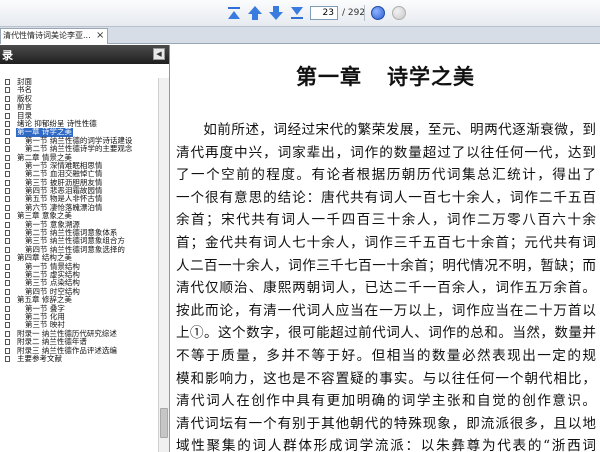 This screenshot has height=452, width=600. I want to click on last-page-icon, so click(297, 13).